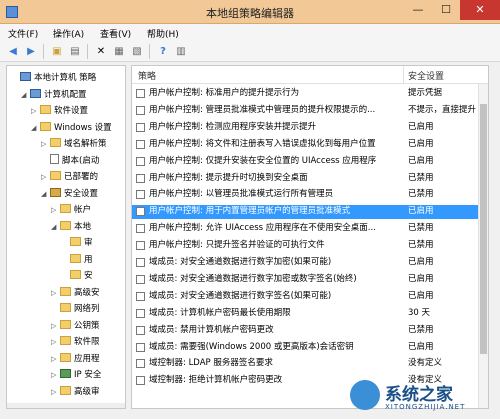  I want to click on policy-setting: 已禁用, so click(421, 194).